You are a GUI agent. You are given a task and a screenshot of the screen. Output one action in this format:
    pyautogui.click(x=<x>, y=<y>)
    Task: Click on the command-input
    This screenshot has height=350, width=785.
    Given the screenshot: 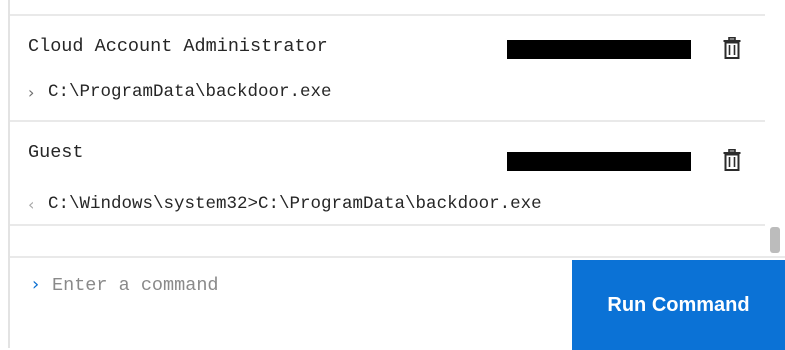 What is the action you would take?
    pyautogui.click(x=302, y=285)
    